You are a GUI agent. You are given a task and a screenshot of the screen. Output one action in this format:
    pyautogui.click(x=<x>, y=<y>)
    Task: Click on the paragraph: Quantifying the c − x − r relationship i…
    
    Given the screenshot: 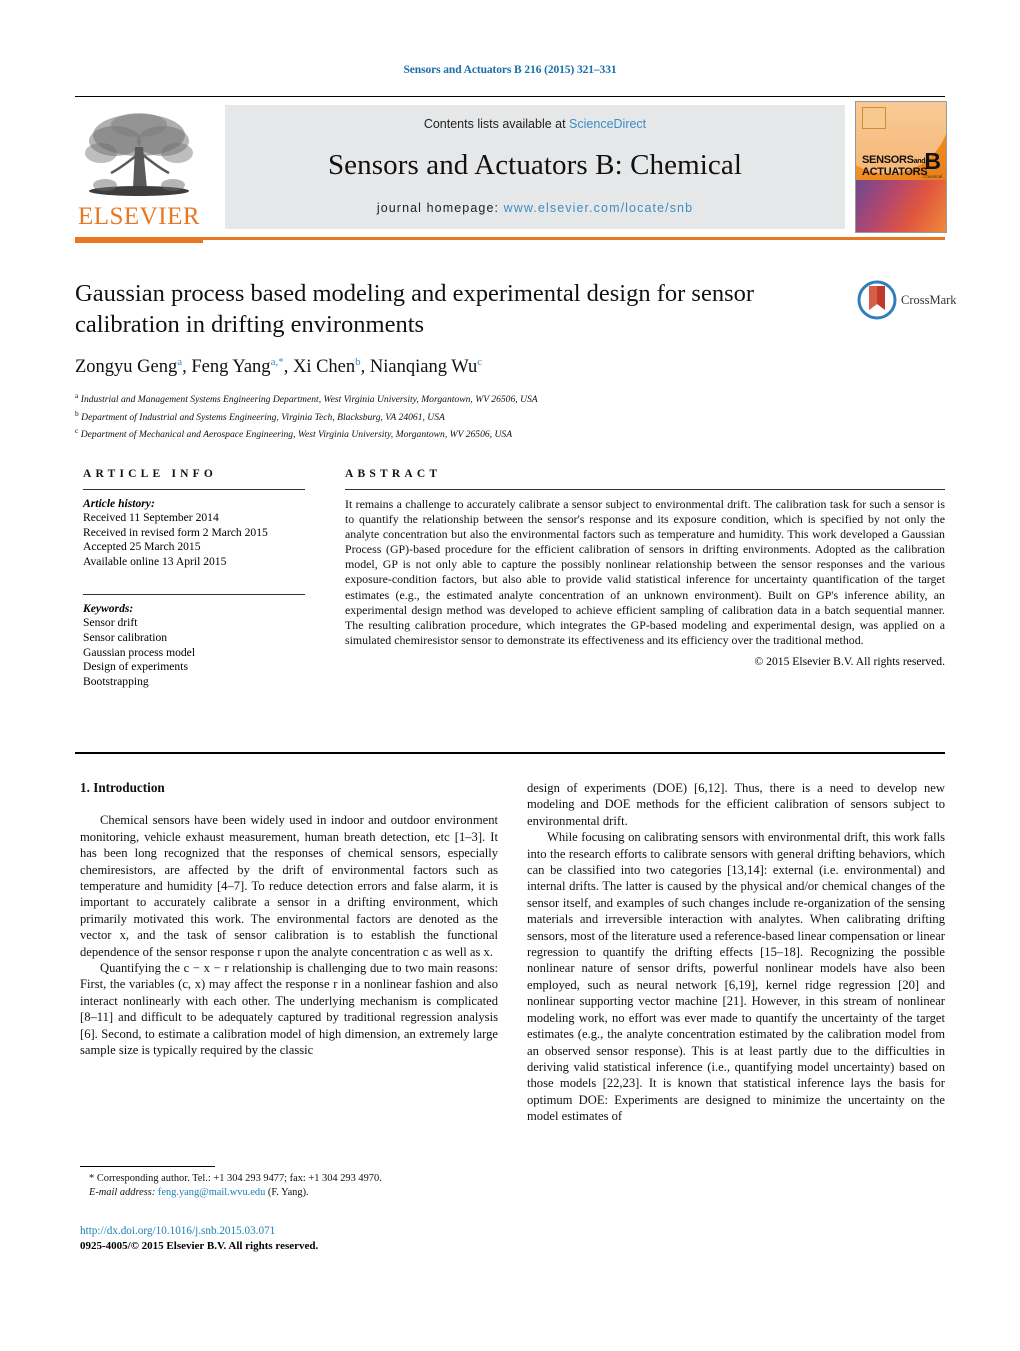 What is the action you would take?
    pyautogui.click(x=289, y=1009)
    